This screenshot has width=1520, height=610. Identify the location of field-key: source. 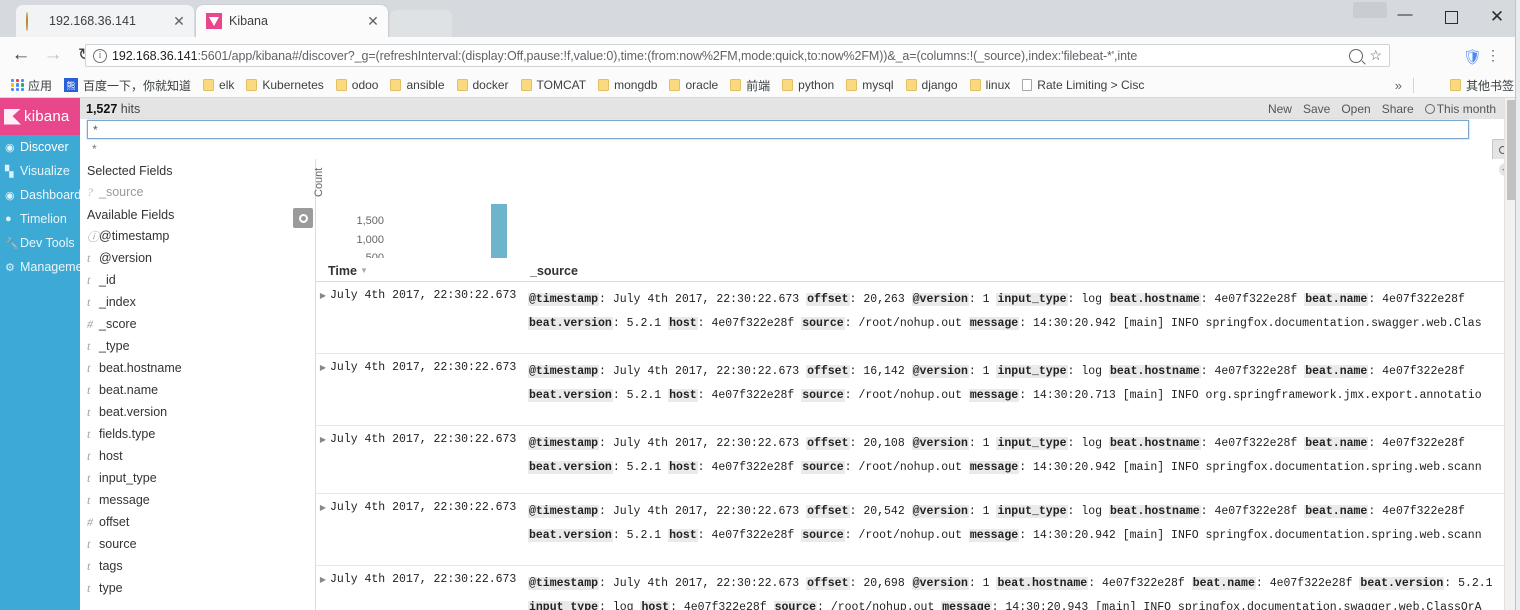
(823, 395).